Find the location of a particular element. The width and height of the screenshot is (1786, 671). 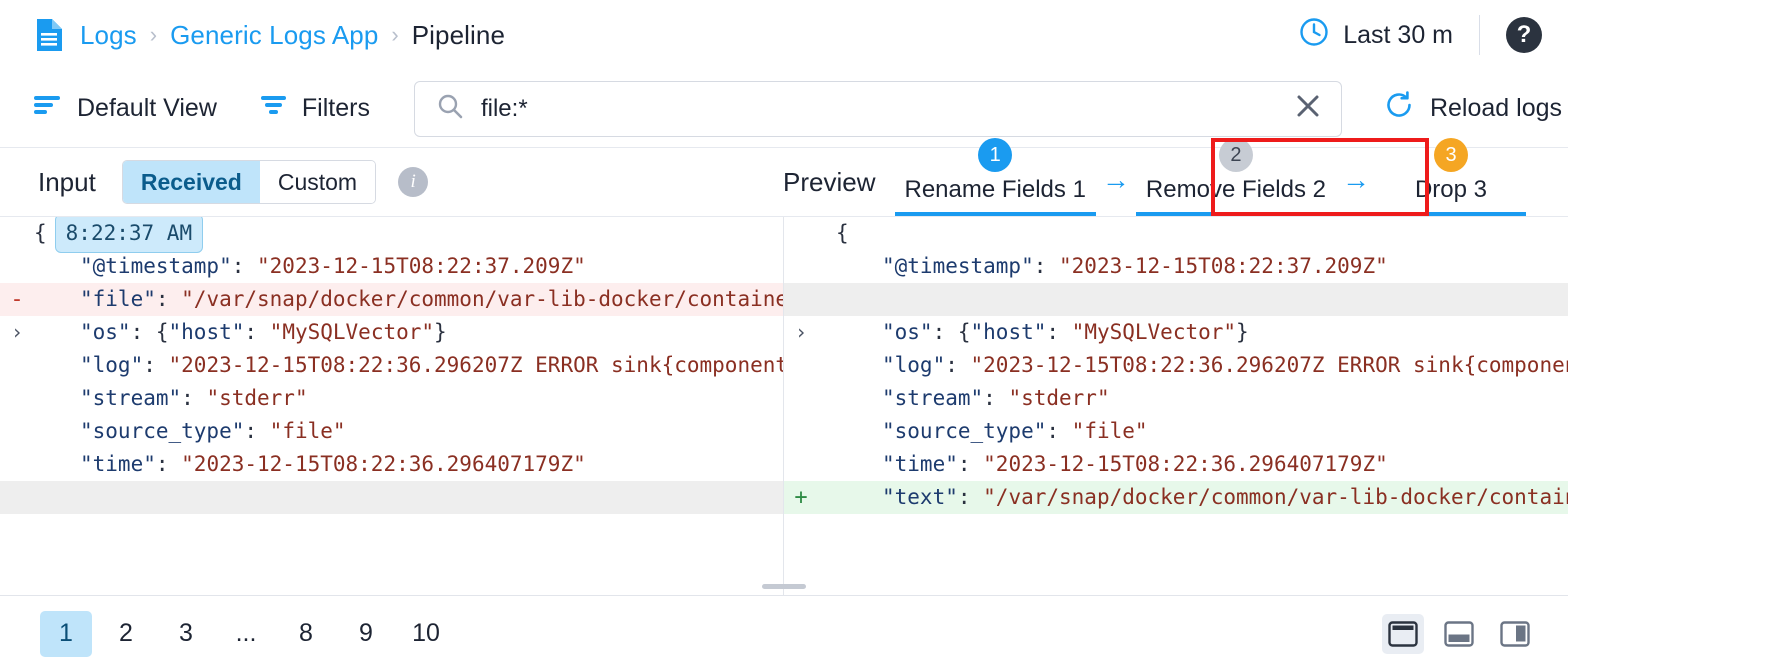

code-line: {8:22:37 AM is located at coordinates (391, 235).